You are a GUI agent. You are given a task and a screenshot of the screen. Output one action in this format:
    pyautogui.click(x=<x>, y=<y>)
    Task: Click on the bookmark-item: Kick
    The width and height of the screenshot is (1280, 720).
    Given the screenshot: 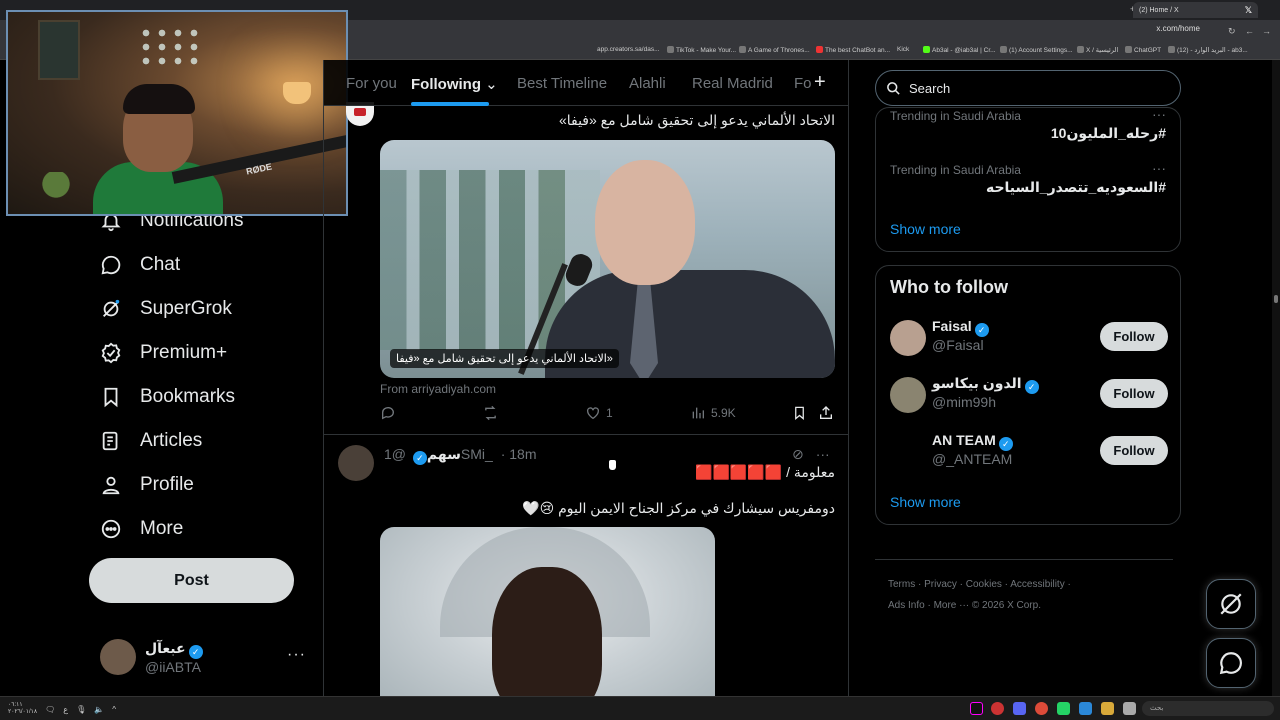 What is the action you would take?
    pyautogui.click(x=903, y=49)
    